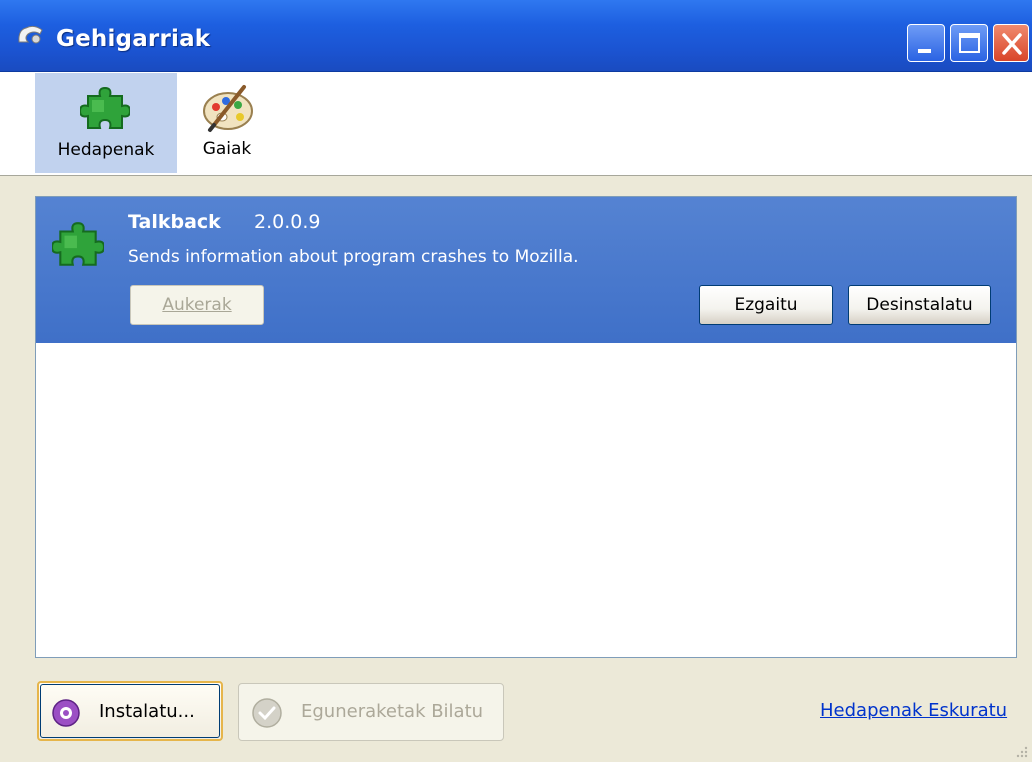 The image size is (1032, 762). Describe the element at coordinates (174, 222) in the screenshot. I see `extension-name: Talkback` at that location.